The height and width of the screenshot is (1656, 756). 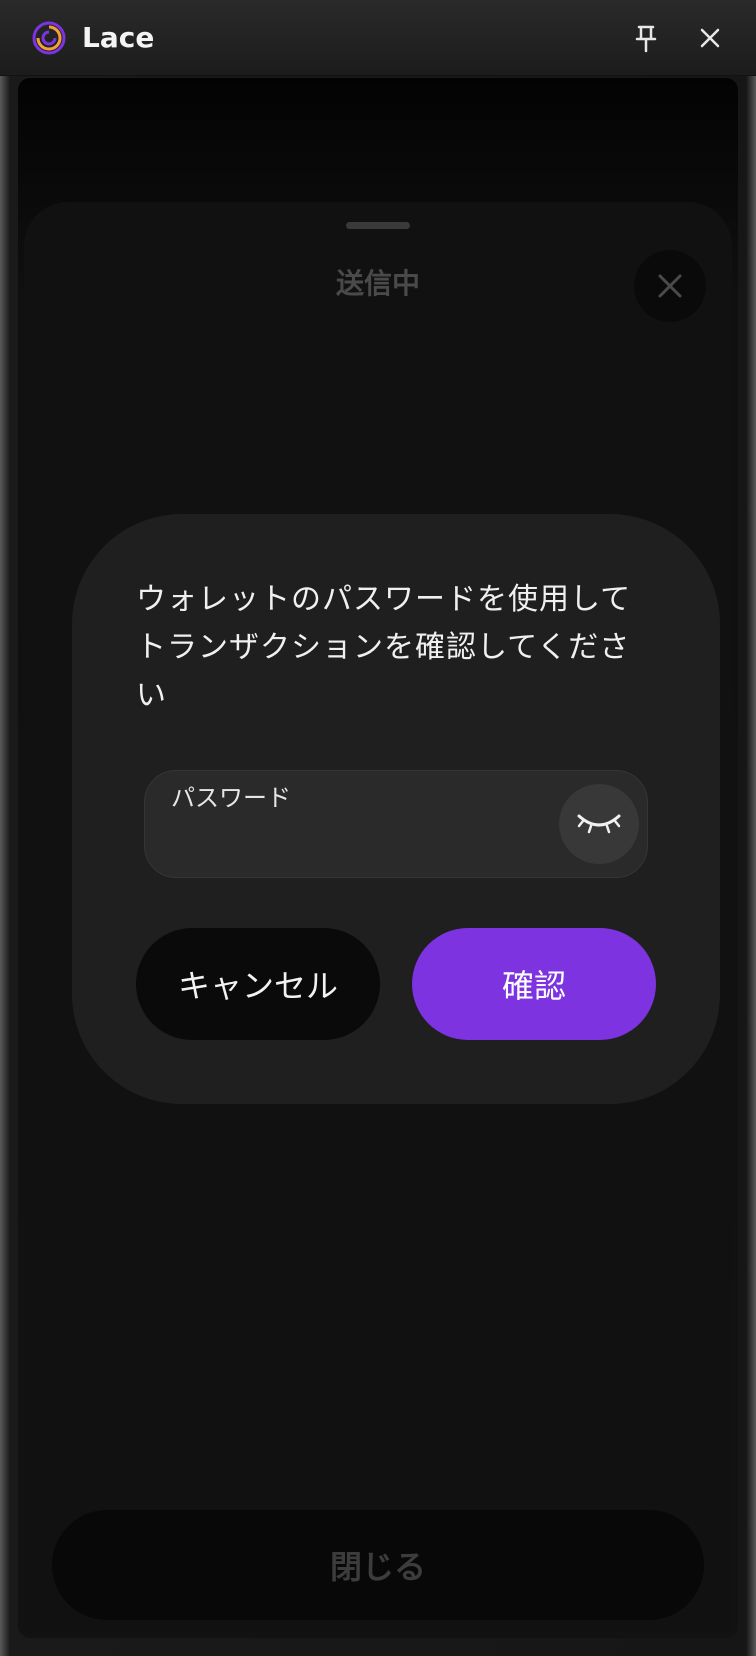 I want to click on confirm-button: 確認, so click(x=534, y=984).